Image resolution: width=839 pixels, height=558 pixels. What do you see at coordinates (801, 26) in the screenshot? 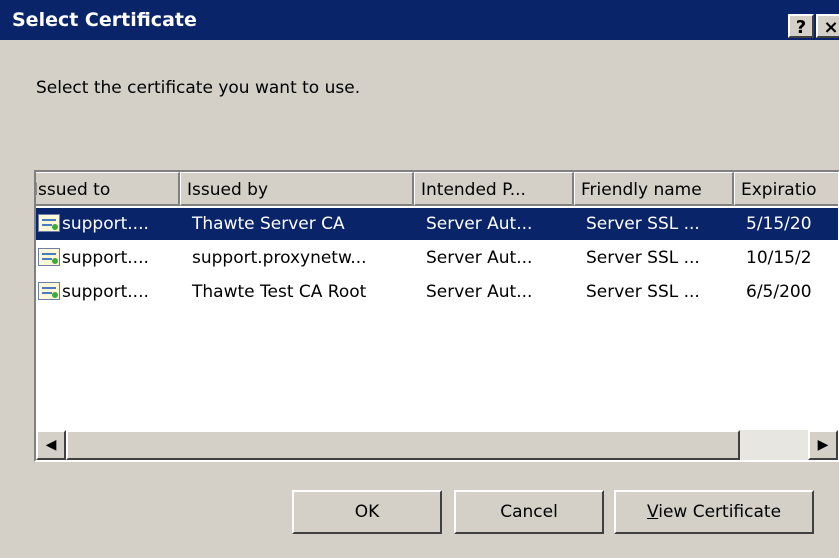
I see `help-button: ?` at bounding box center [801, 26].